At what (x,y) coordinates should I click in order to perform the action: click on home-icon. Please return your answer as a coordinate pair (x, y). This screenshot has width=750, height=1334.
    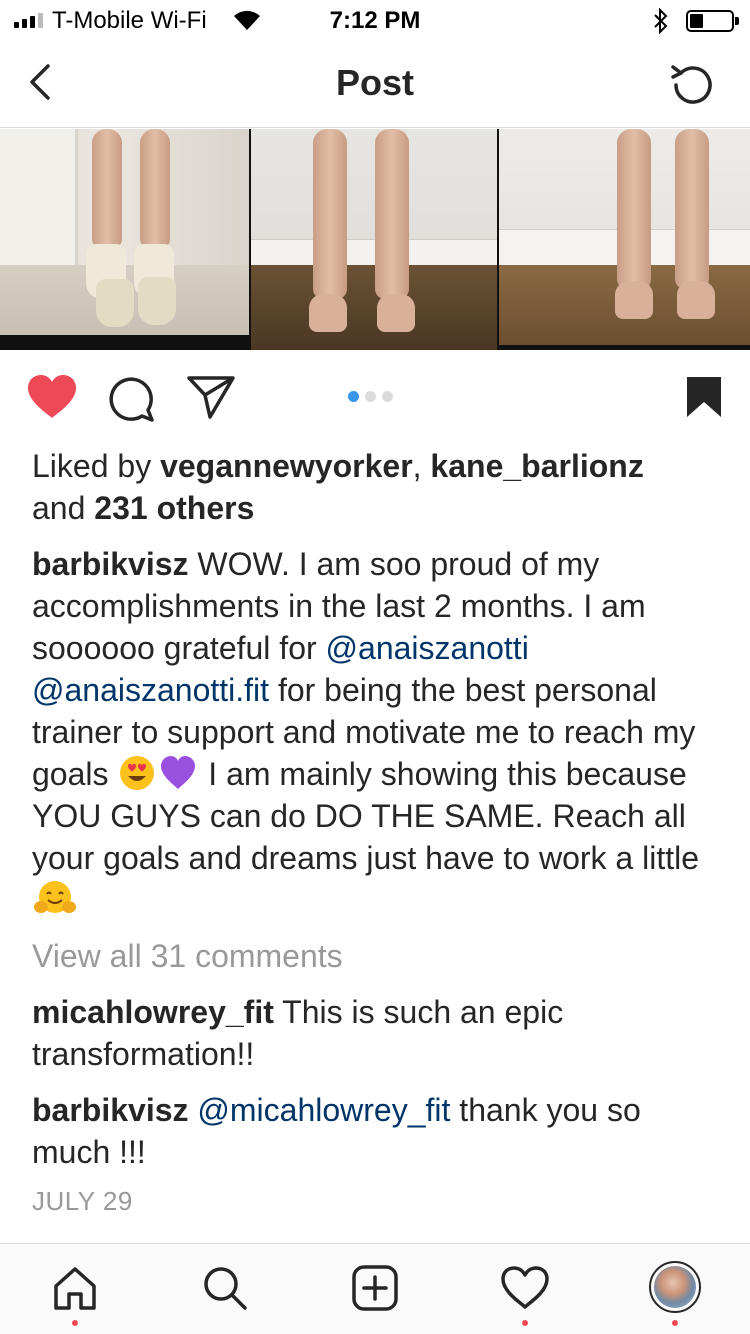
    Looking at the image, I should click on (75, 1288).